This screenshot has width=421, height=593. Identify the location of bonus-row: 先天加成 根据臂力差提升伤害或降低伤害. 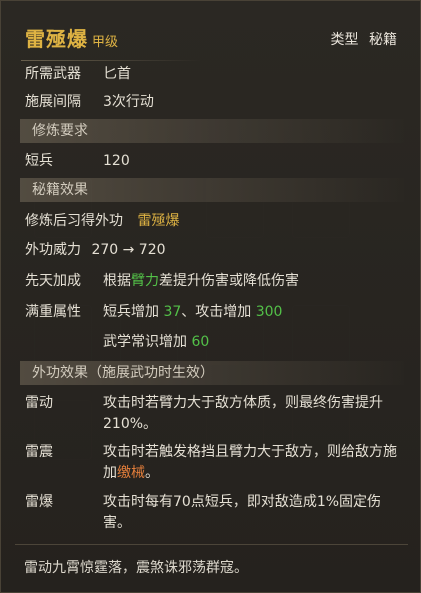
(162, 281).